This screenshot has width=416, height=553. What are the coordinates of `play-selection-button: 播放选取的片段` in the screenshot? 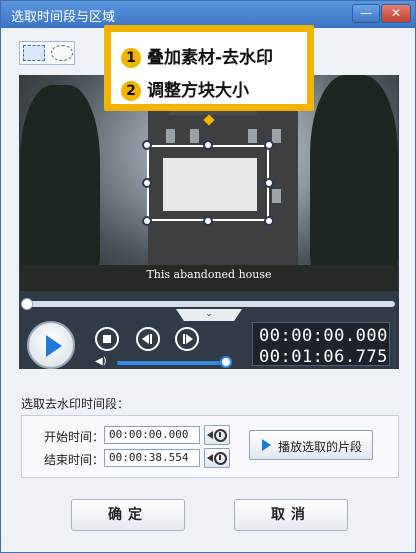 It's located at (311, 445).